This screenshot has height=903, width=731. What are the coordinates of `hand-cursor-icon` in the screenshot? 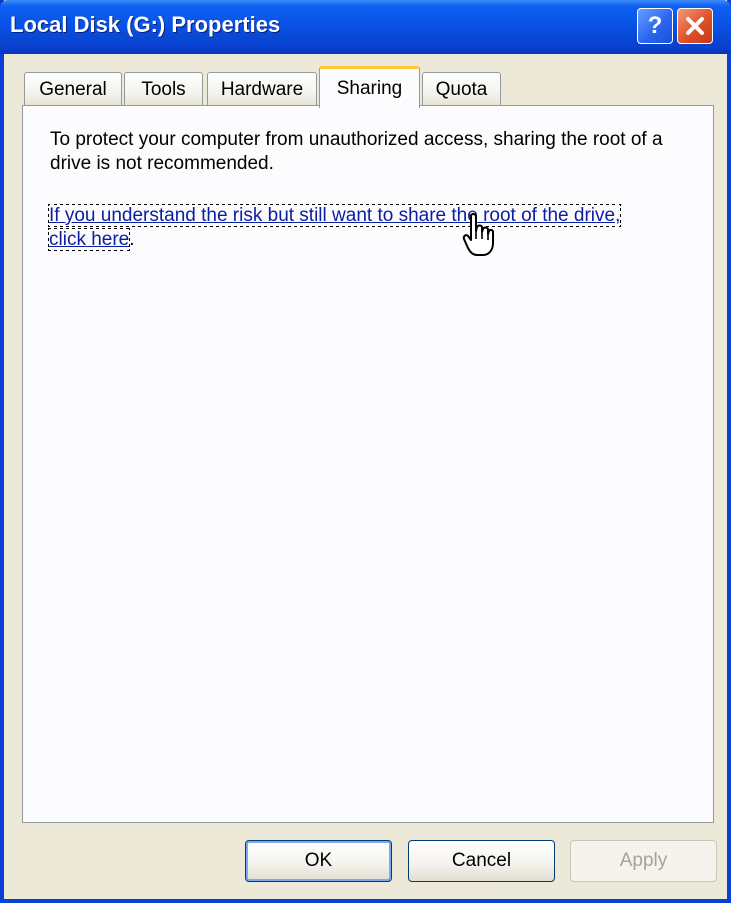 It's located at (478, 234).